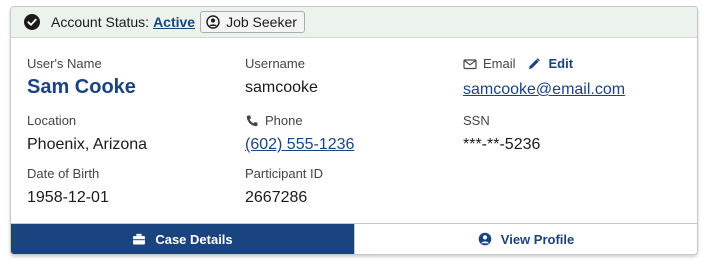 The height and width of the screenshot is (266, 711). I want to click on email-label-row: Email Edit, so click(544, 64).